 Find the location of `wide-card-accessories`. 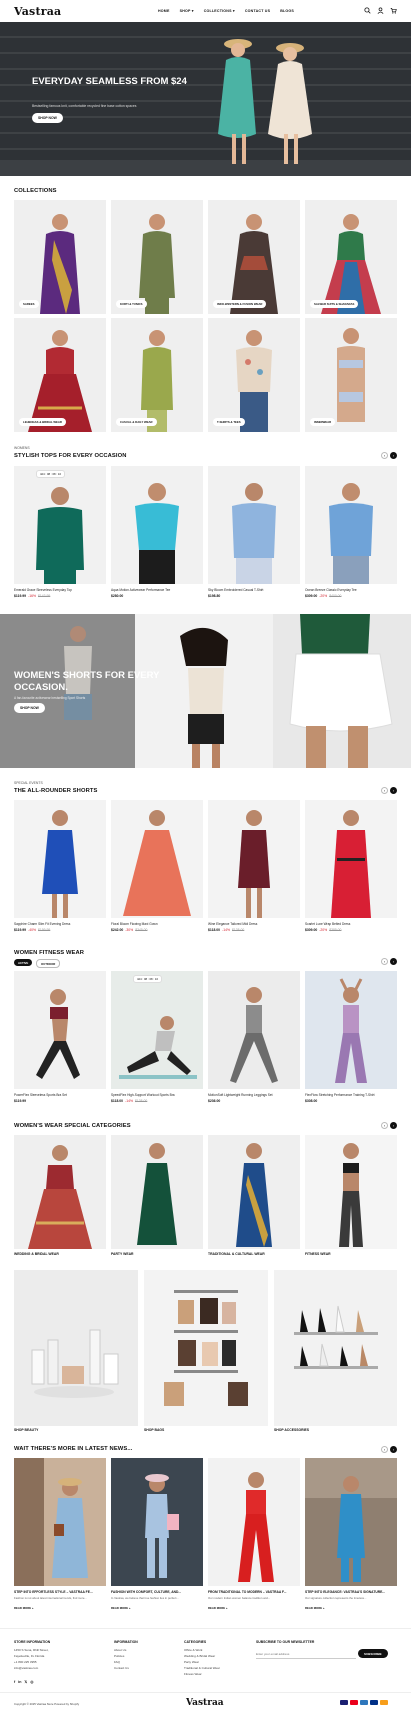

wide-card-accessories is located at coordinates (335, 1348).